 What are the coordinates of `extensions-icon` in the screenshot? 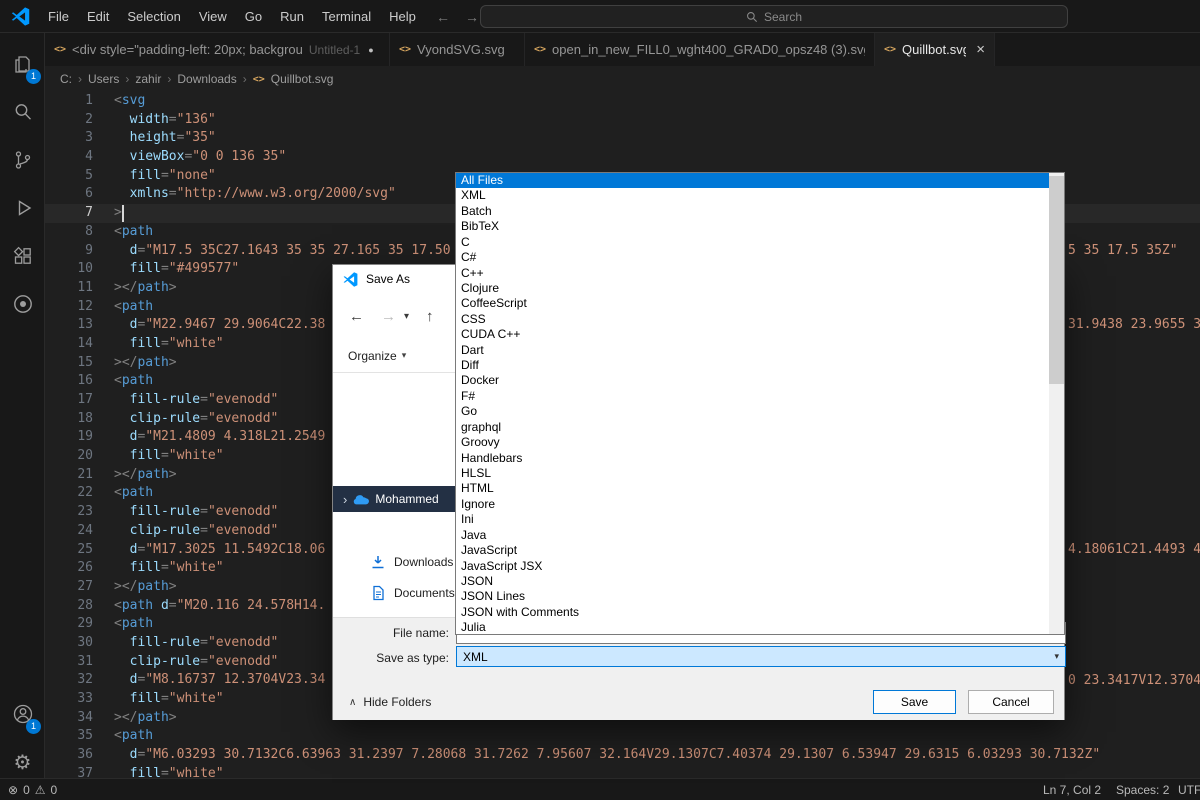 It's located at (22, 256).